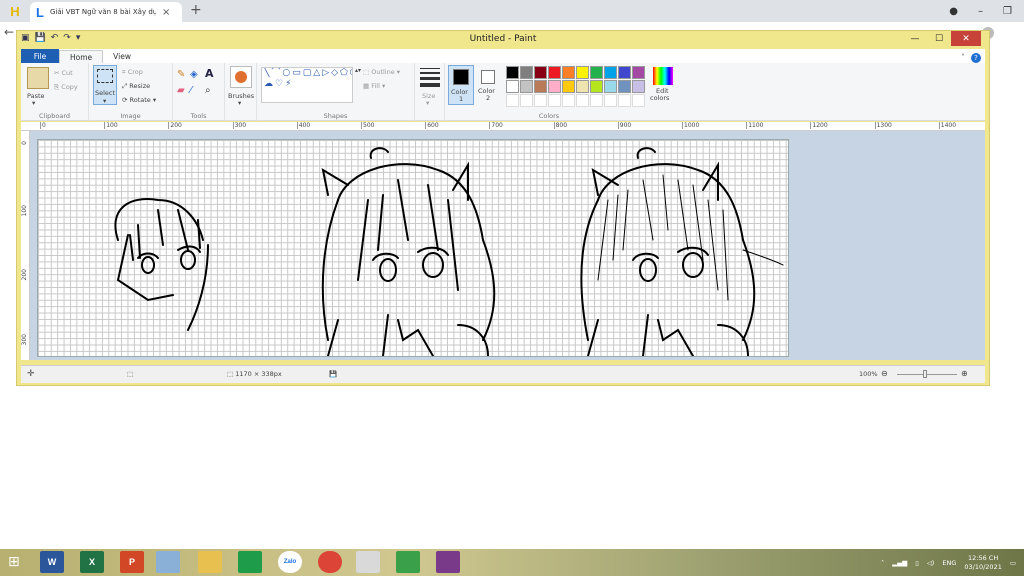 The image size is (1024, 576). I want to click on group-label: Colors, so click(549, 116).